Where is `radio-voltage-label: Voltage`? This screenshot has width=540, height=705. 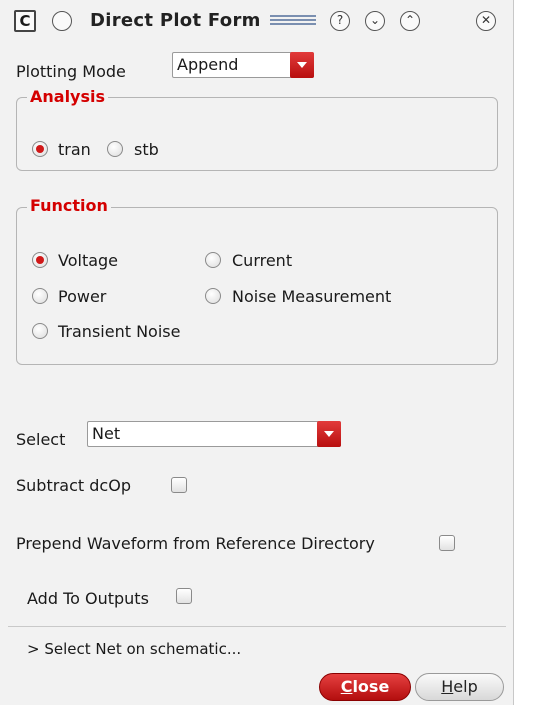
radio-voltage-label: Voltage is located at coordinates (88, 260).